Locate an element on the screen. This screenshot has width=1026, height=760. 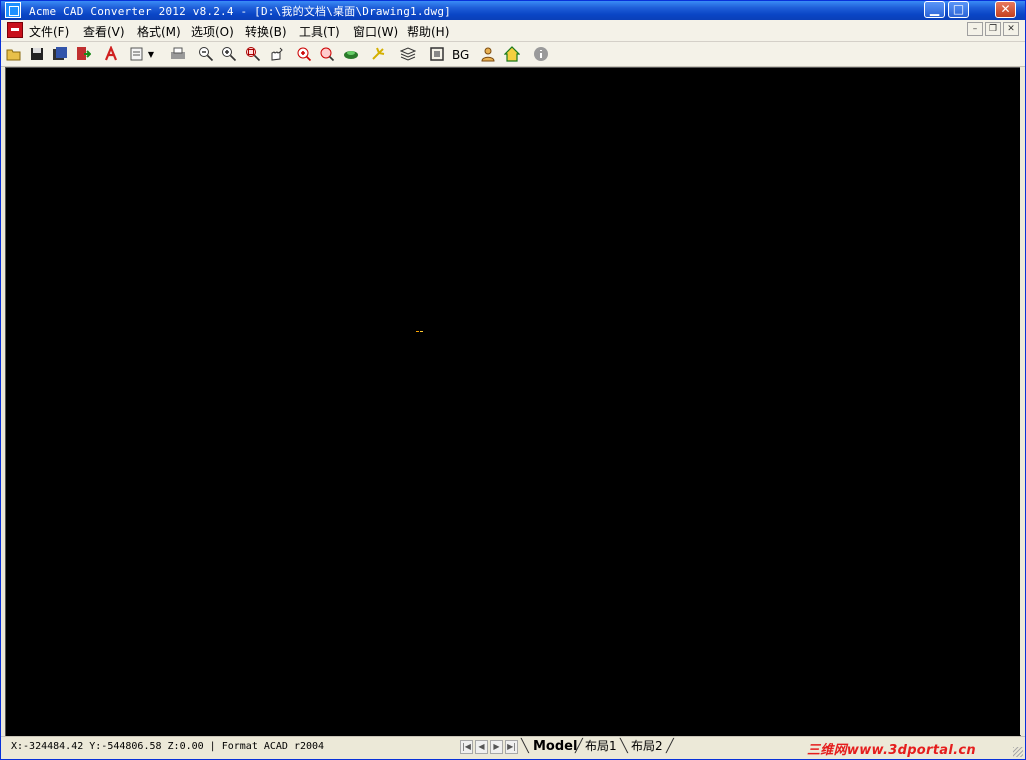
menu-view: 查看(V) is located at coordinates (104, 31).